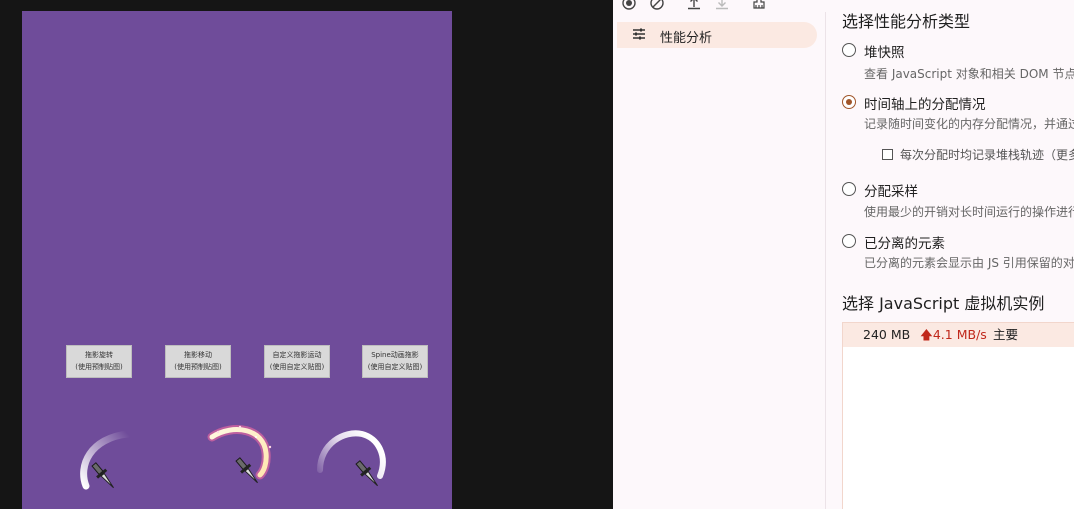 Image resolution: width=1074 pixels, height=509 pixels. I want to click on button-label: 自定义拖影运动, so click(297, 355).